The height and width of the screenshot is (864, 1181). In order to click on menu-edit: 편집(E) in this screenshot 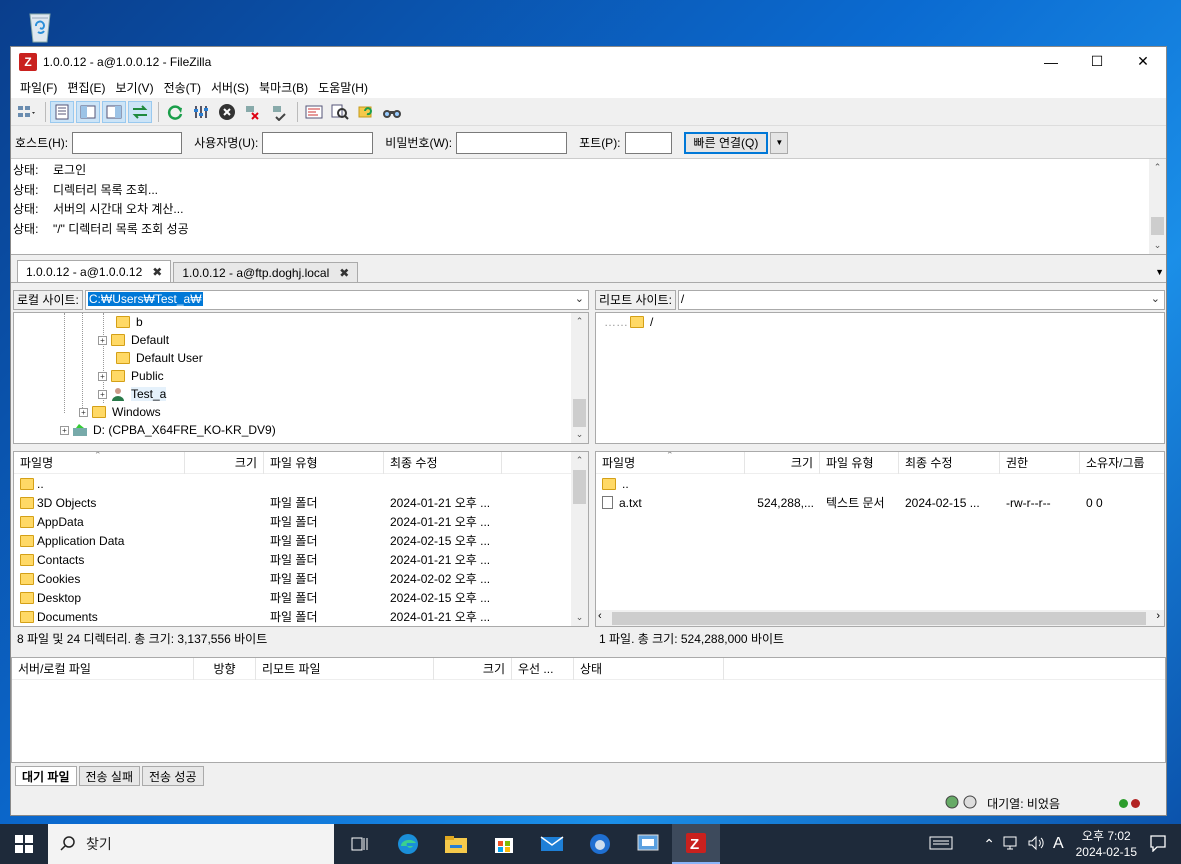, I will do `click(86, 87)`.